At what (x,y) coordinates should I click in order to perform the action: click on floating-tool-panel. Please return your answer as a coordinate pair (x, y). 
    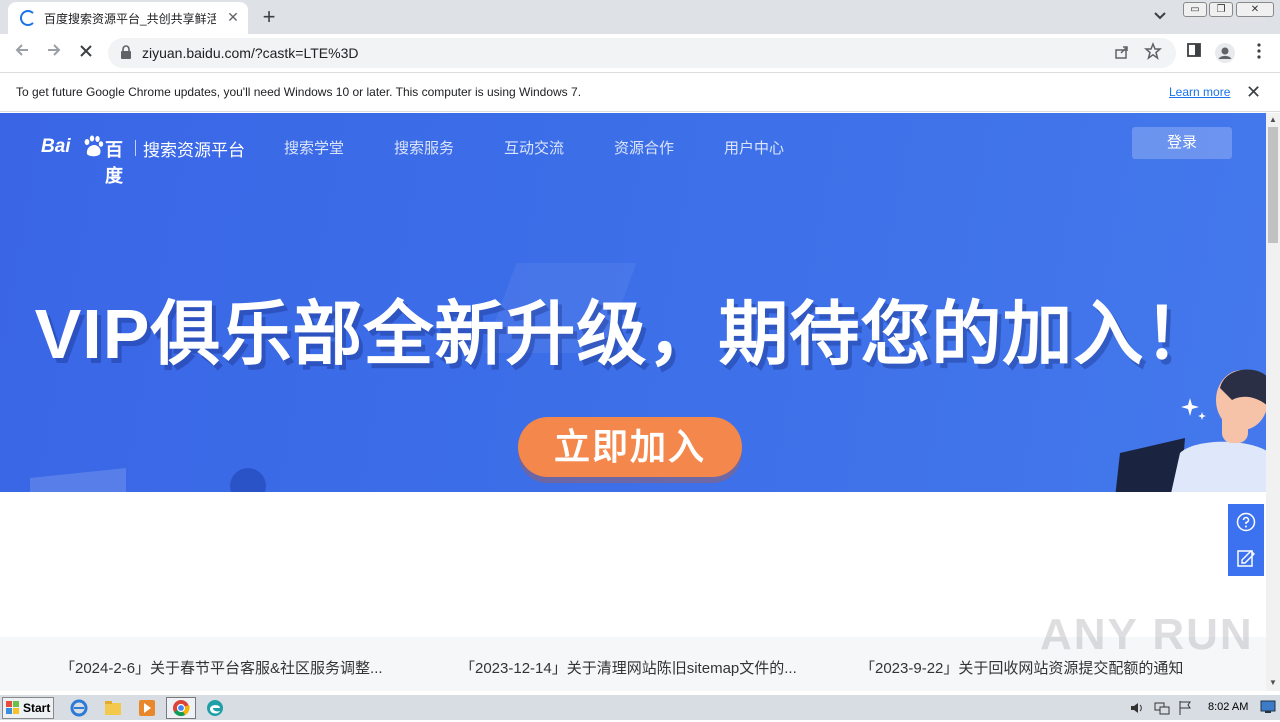
    Looking at the image, I should click on (1246, 540).